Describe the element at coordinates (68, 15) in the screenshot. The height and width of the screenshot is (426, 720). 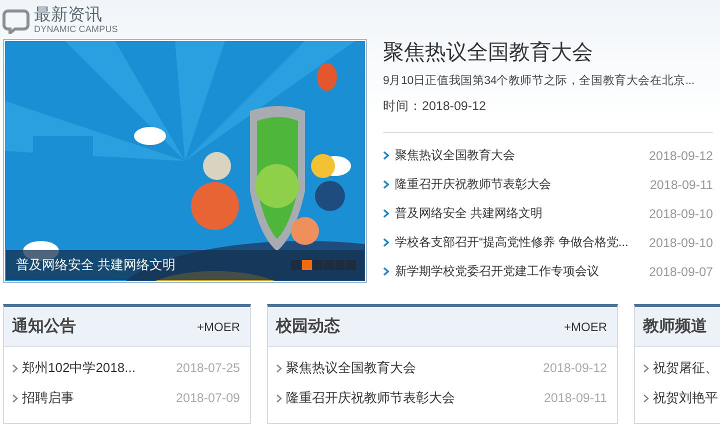
I see `section-title: 最新资讯` at that location.